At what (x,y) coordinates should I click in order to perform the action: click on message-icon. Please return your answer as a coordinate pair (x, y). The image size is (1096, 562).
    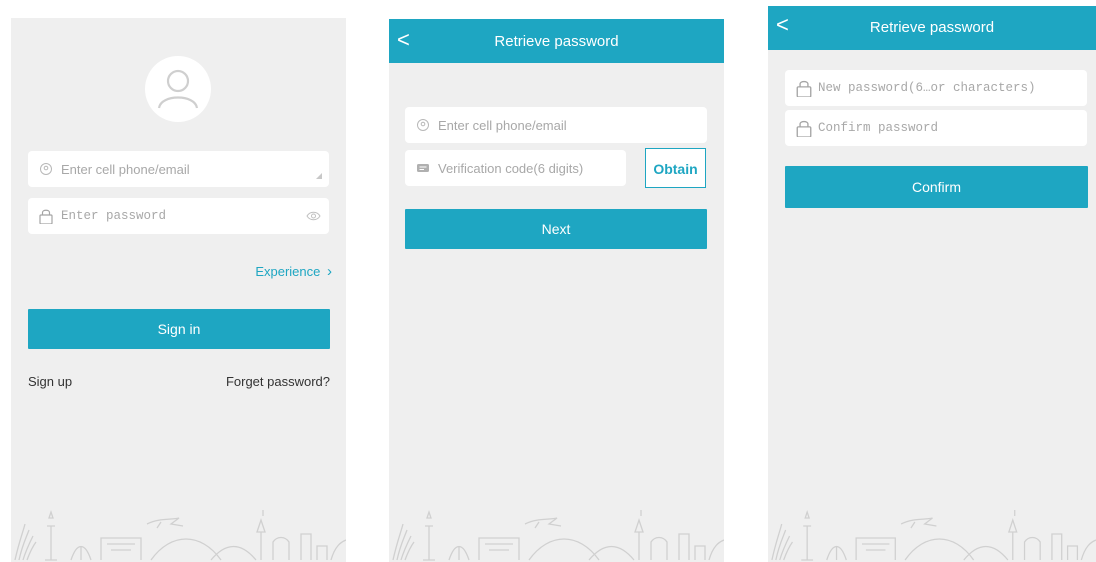
    Looking at the image, I should click on (423, 168).